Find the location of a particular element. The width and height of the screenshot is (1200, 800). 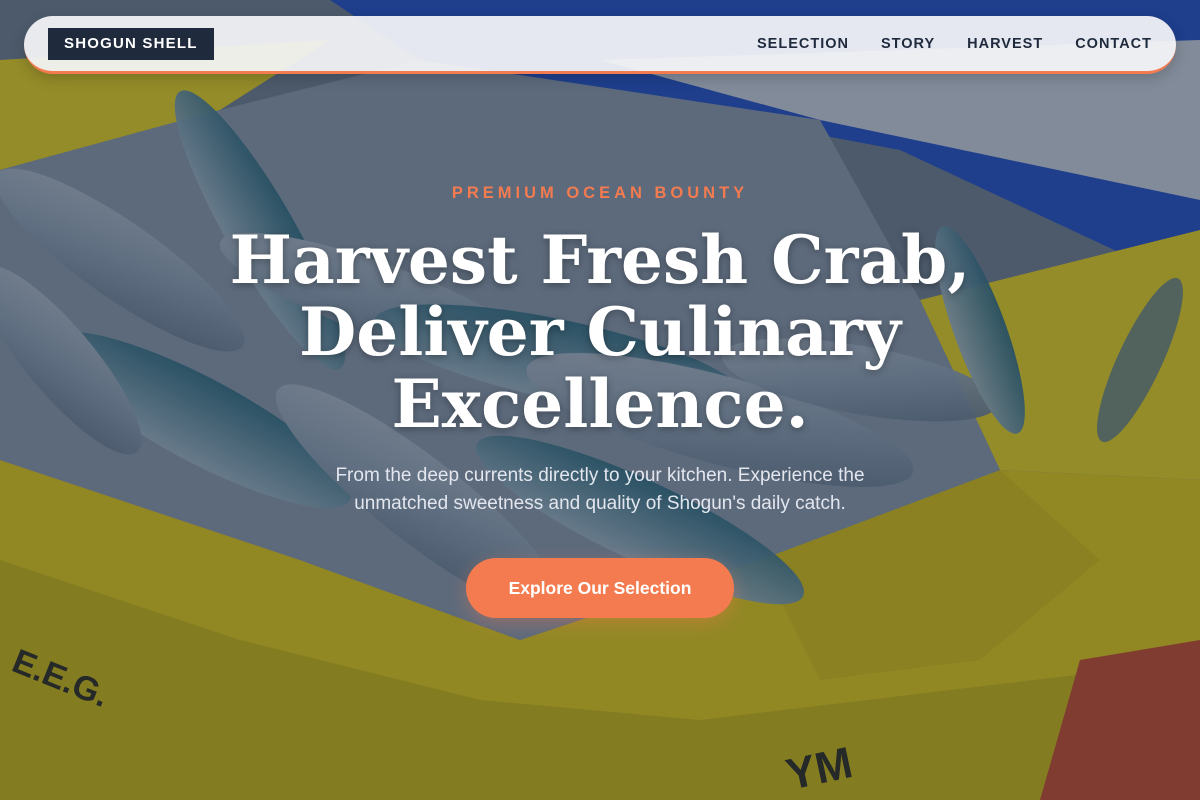

explore-selection-button: Explore Our Selection is located at coordinates (600, 588).